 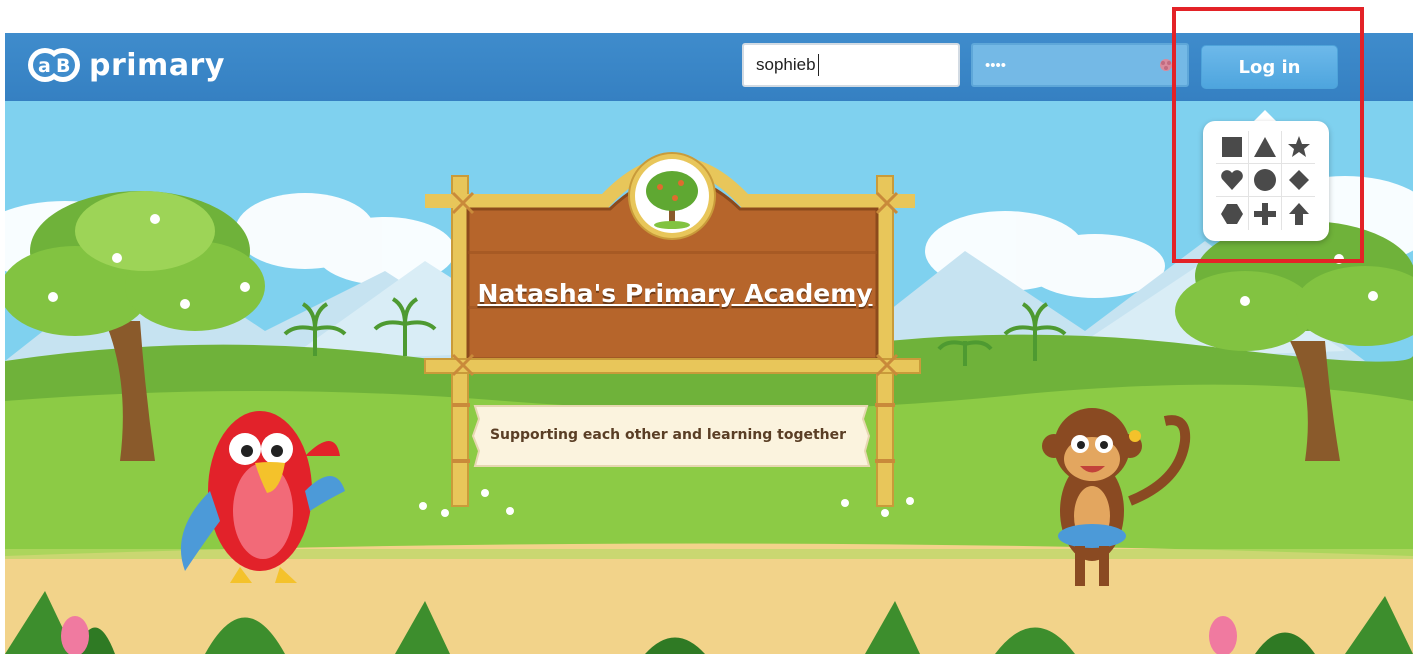 I want to click on logo: a B primary, so click(x=126, y=65).